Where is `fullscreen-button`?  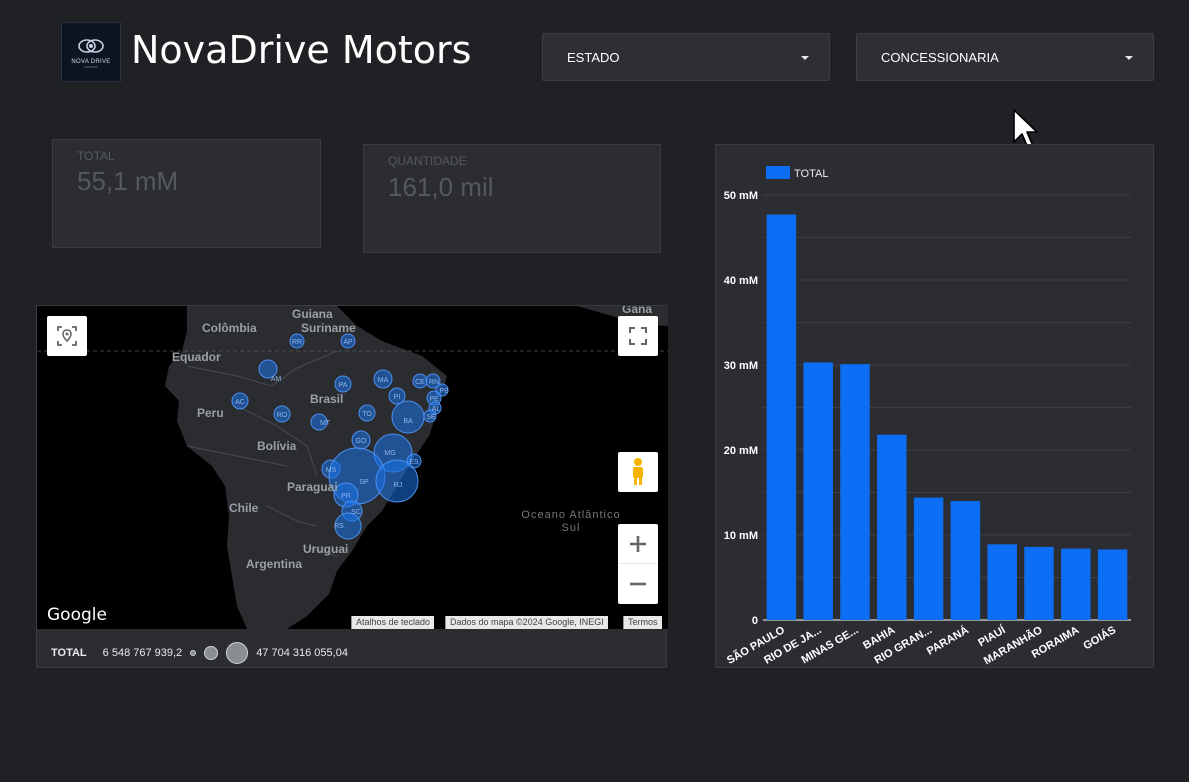
fullscreen-button is located at coordinates (638, 336).